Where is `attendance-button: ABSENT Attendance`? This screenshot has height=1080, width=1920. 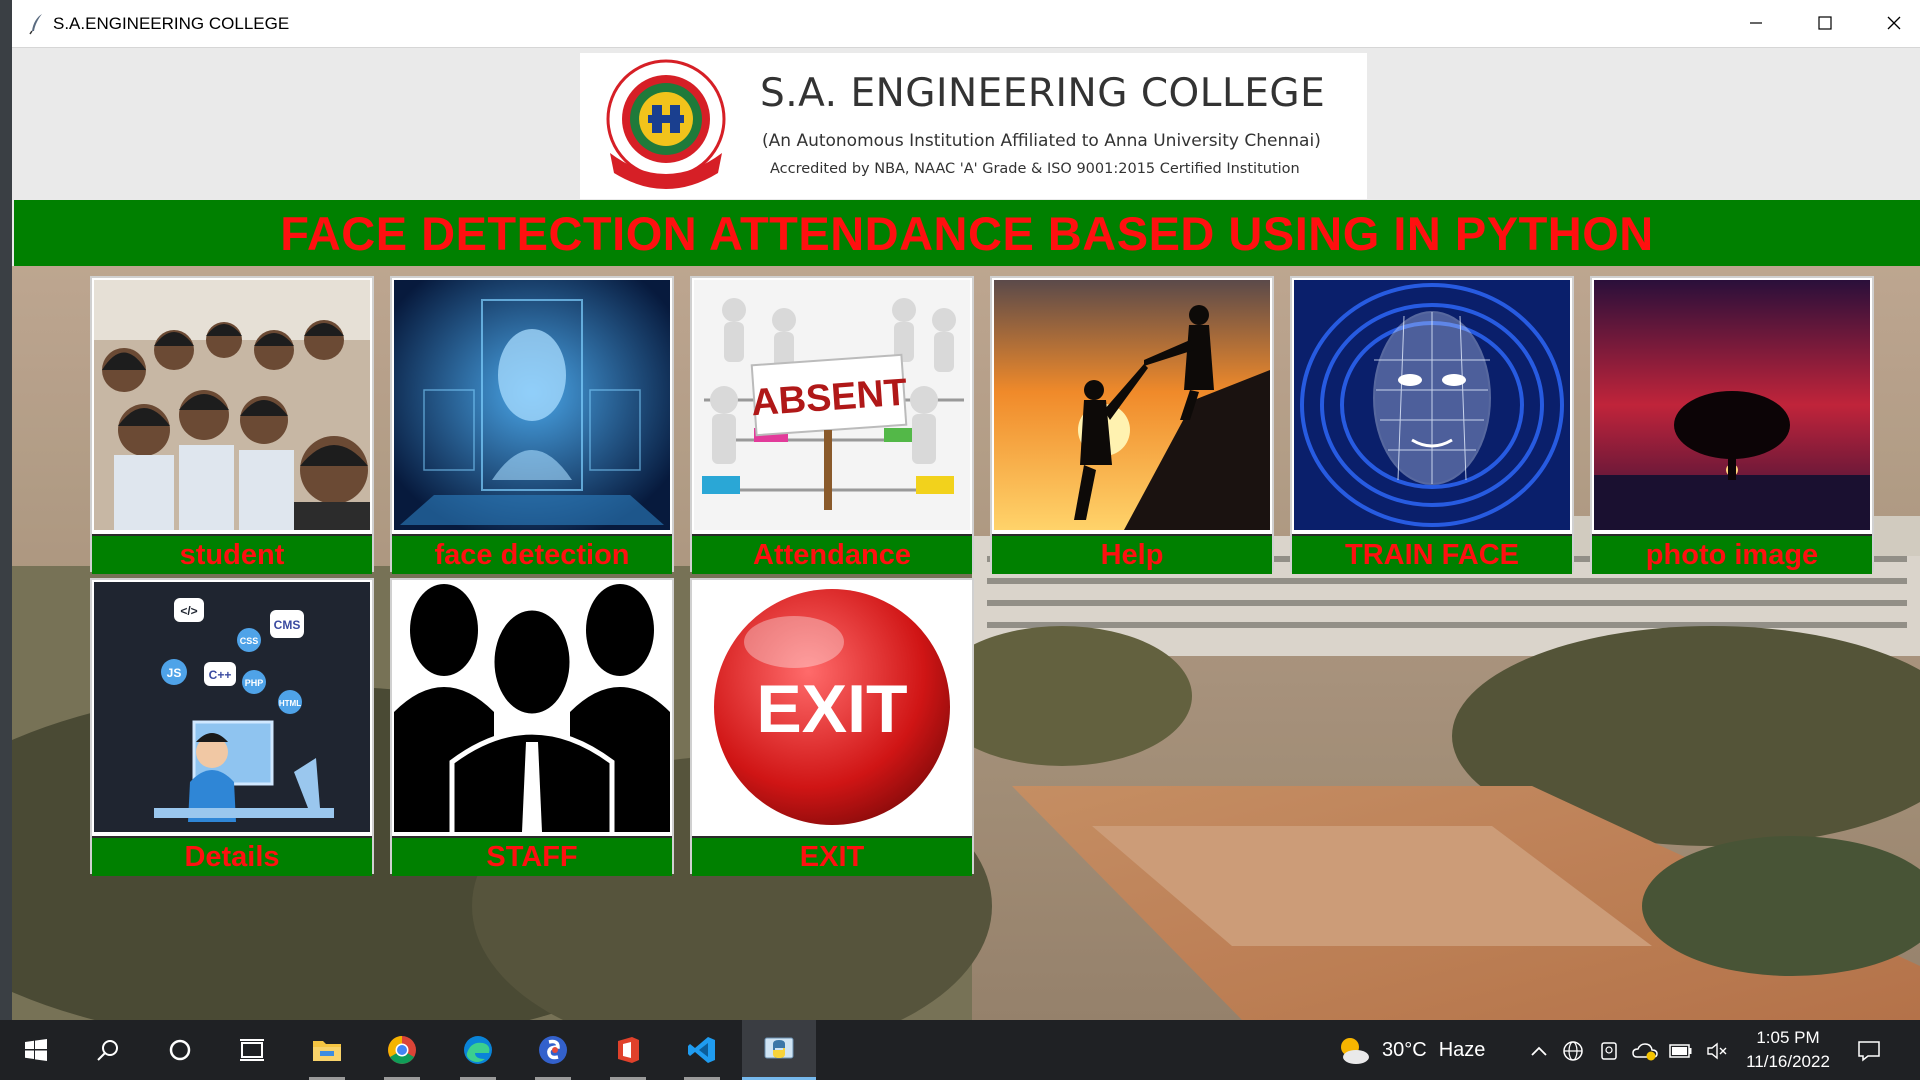 attendance-button: ABSENT Attendance is located at coordinates (832, 425).